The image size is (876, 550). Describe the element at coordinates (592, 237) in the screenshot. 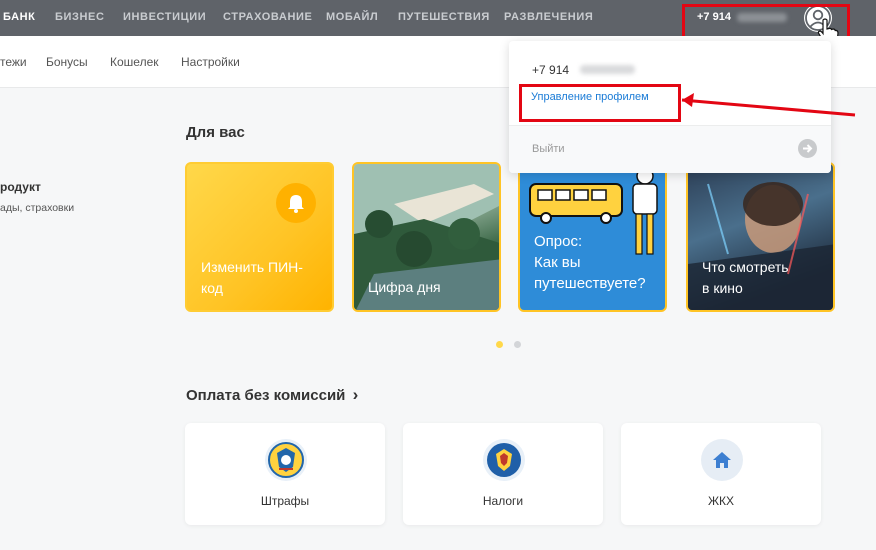

I see `promo-card-survey: Опрос: Как вы путешествуете?` at that location.